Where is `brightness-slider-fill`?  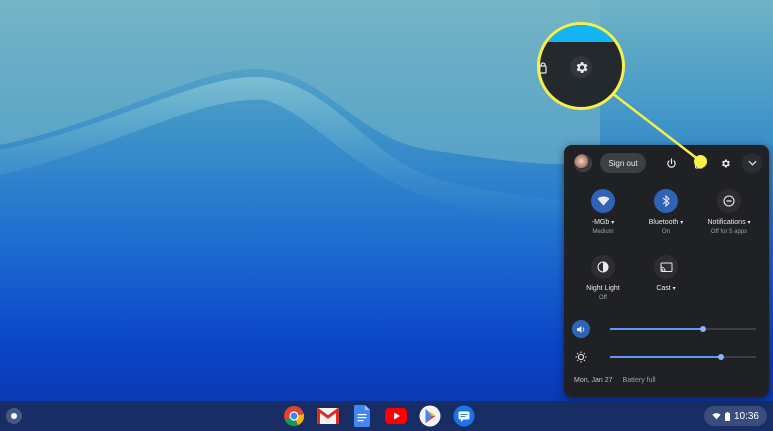 brightness-slider-fill is located at coordinates (665, 357).